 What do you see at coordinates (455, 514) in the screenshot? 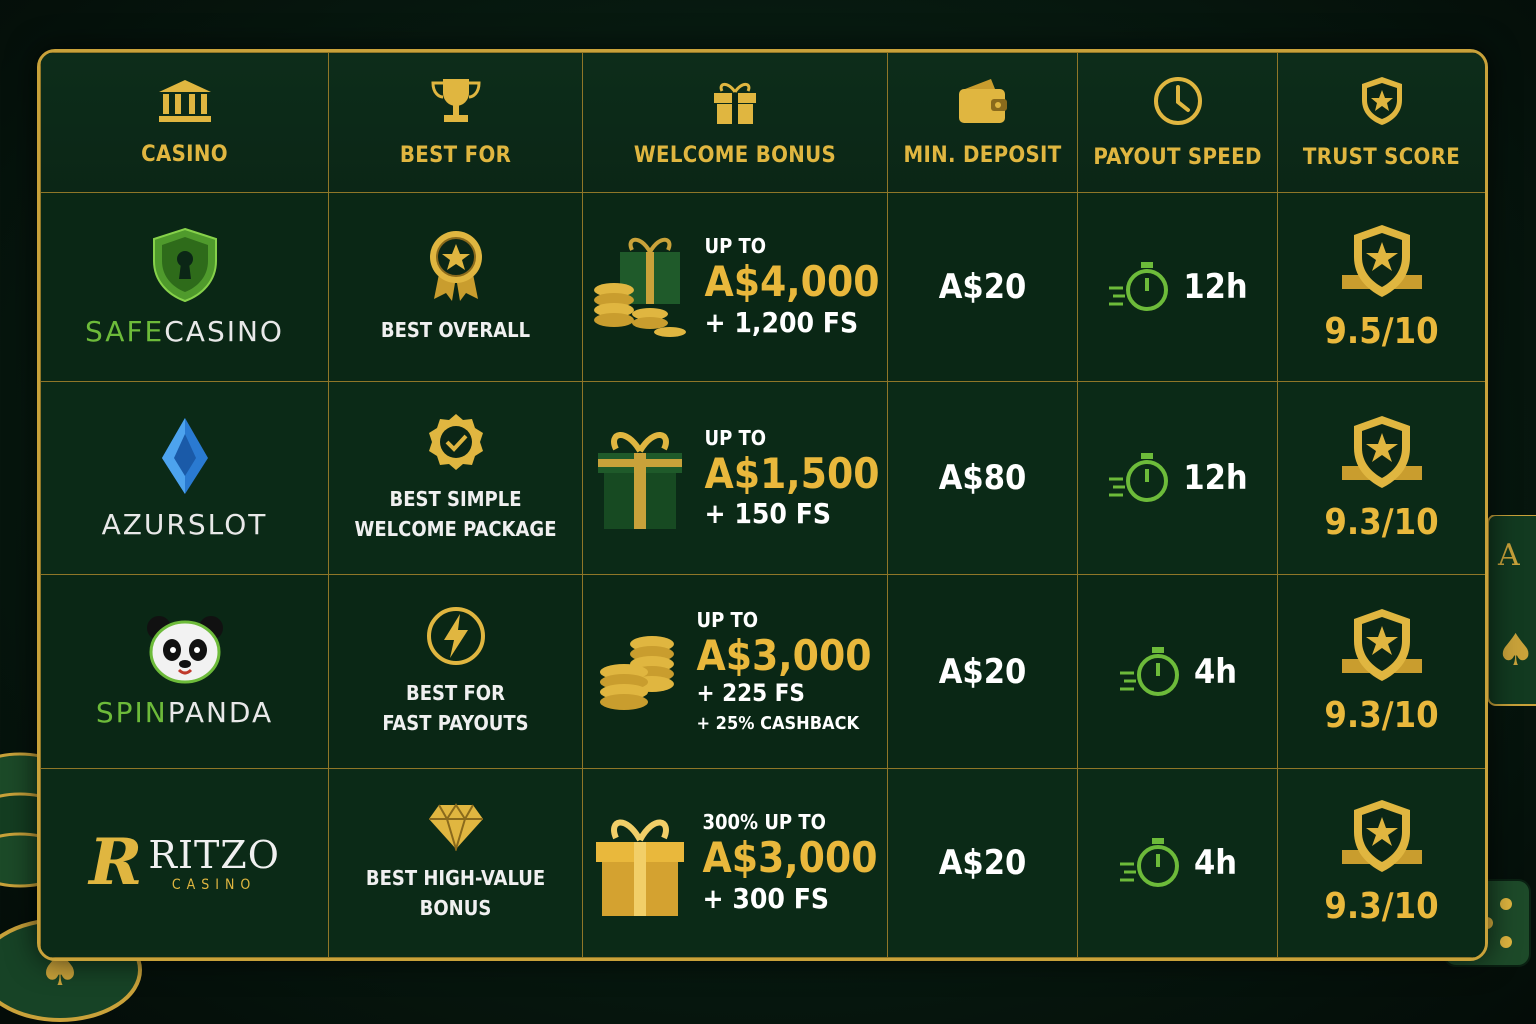
I see `best-for-text: BEST SIMPLE WELCOME PACKAGE` at bounding box center [455, 514].